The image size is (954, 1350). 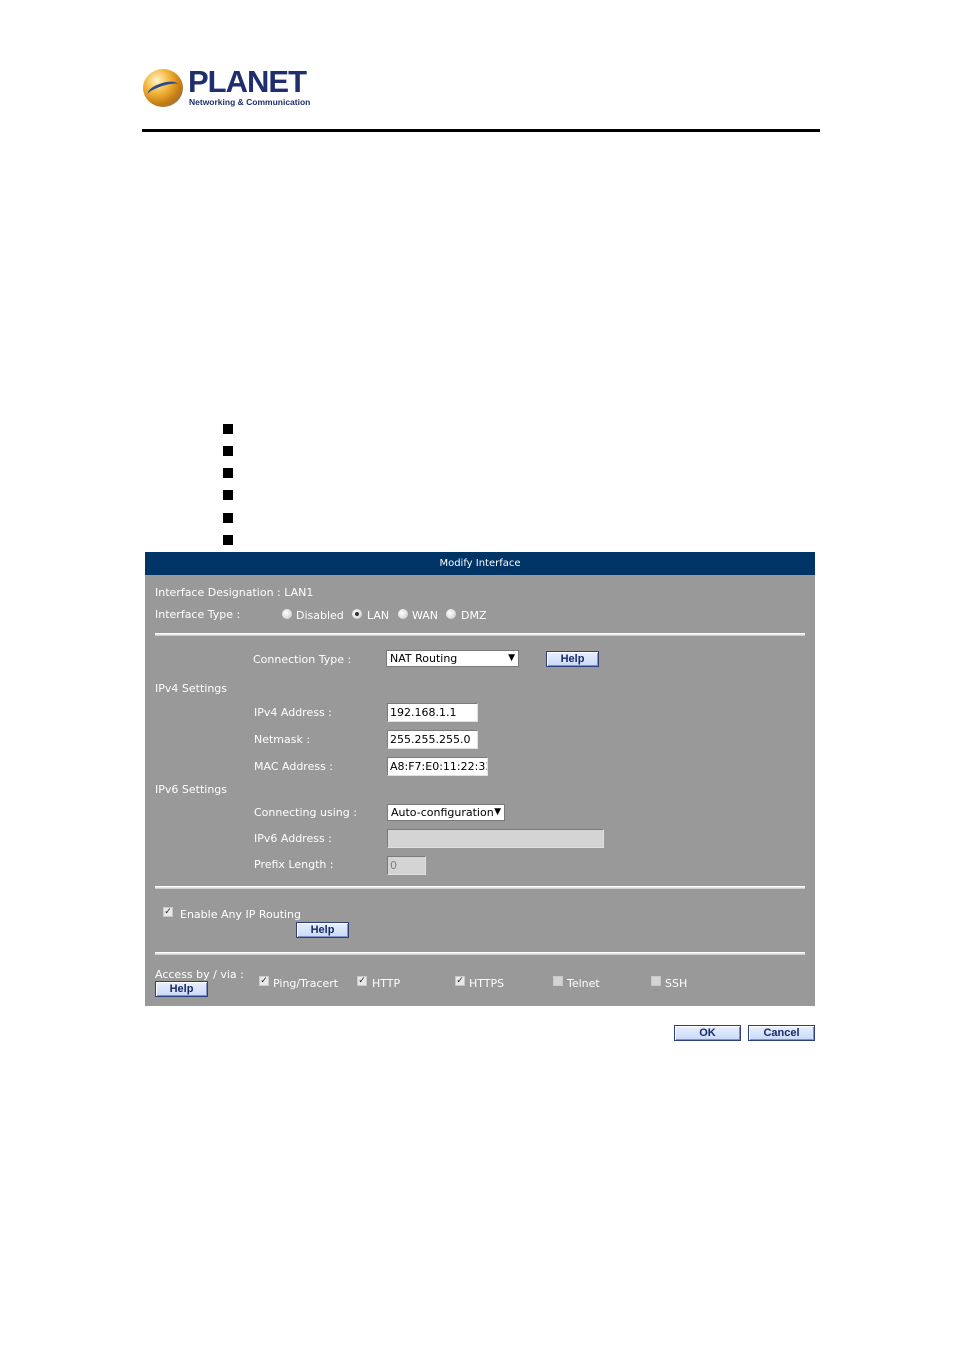 I want to click on ping-tracert-label: Ping/Tracert, so click(x=306, y=983).